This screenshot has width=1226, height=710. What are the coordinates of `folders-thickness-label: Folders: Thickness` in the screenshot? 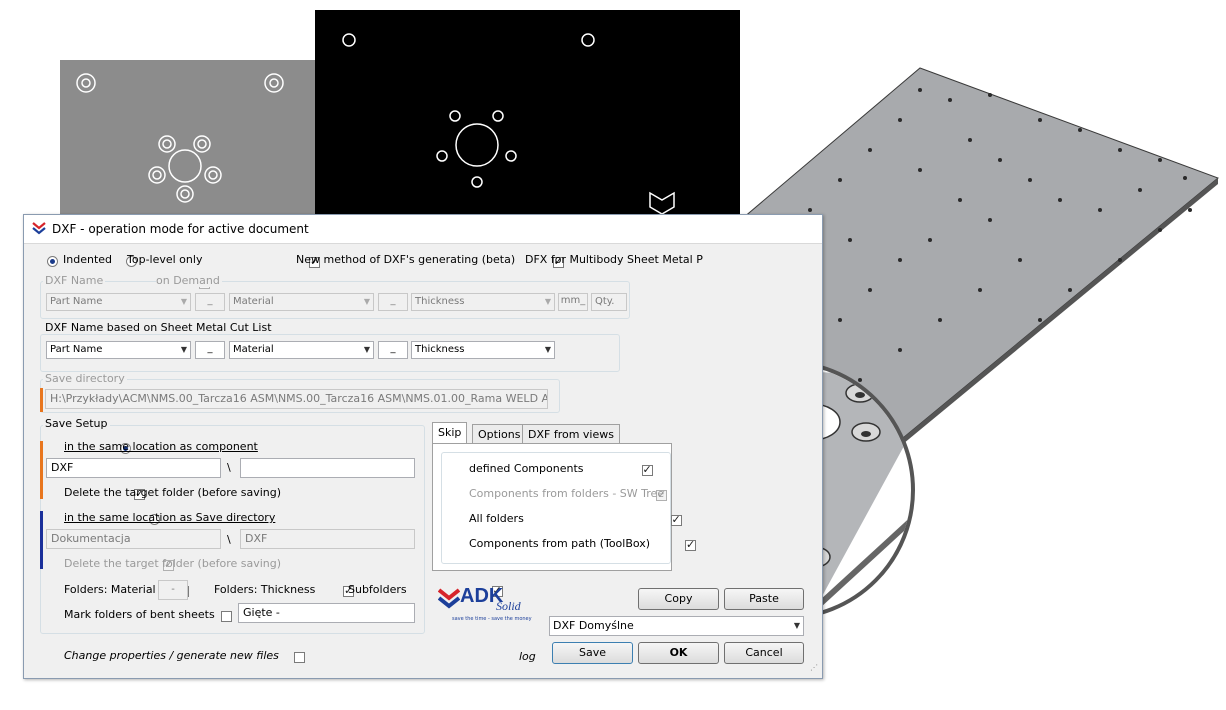 It's located at (265, 589).